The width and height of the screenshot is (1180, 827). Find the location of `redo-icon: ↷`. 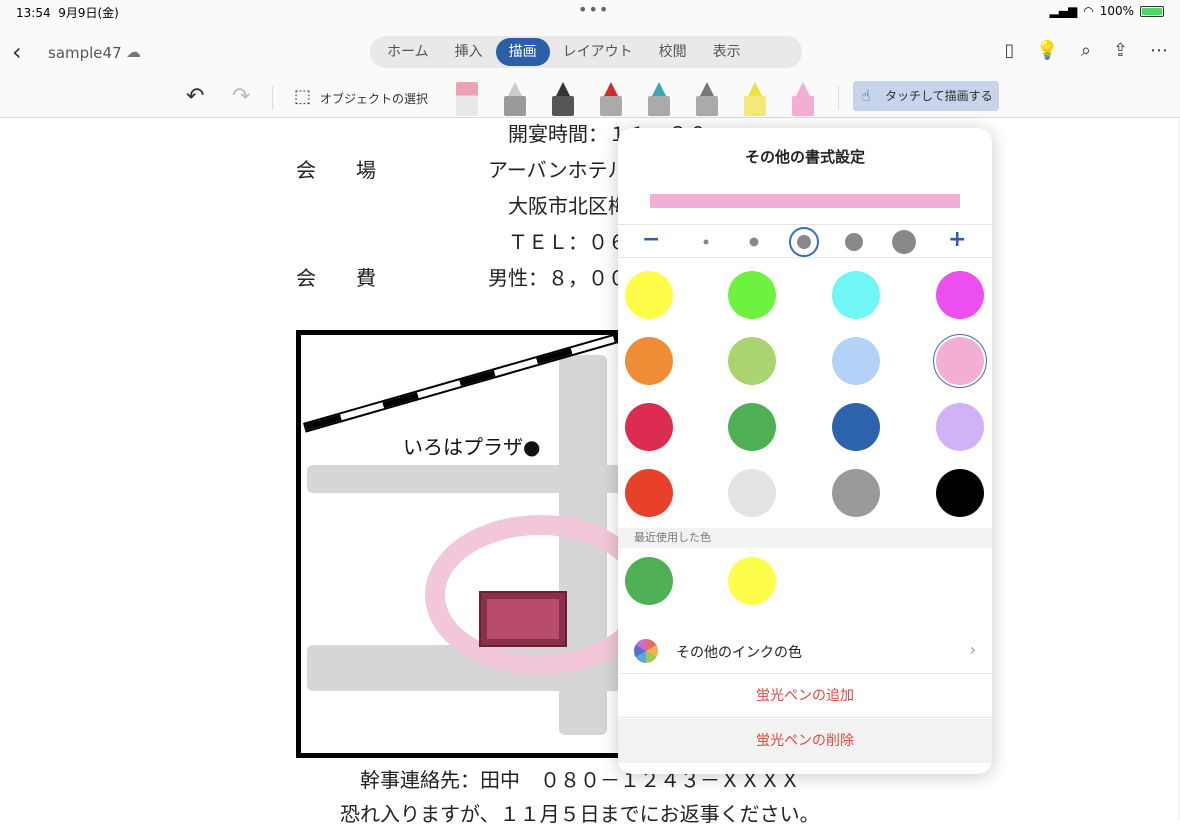

redo-icon: ↷ is located at coordinates (241, 96).